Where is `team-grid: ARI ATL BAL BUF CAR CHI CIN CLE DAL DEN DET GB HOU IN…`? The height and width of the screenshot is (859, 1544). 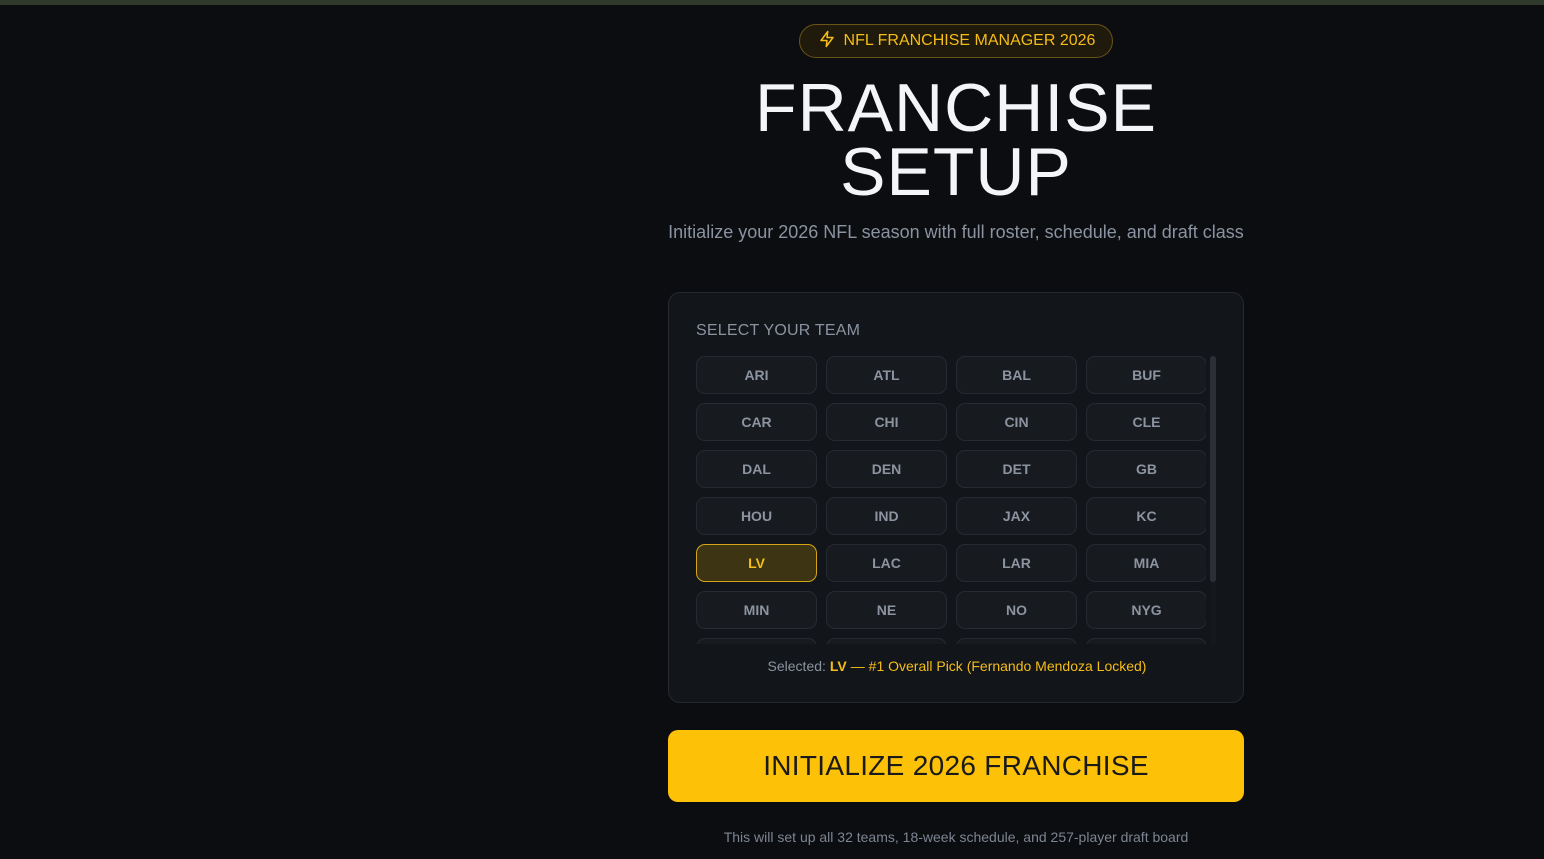 team-grid: ARI ATL BAL BUF CAR CHI CIN CLE DAL DEN DET GB HOU IN… is located at coordinates (951, 500).